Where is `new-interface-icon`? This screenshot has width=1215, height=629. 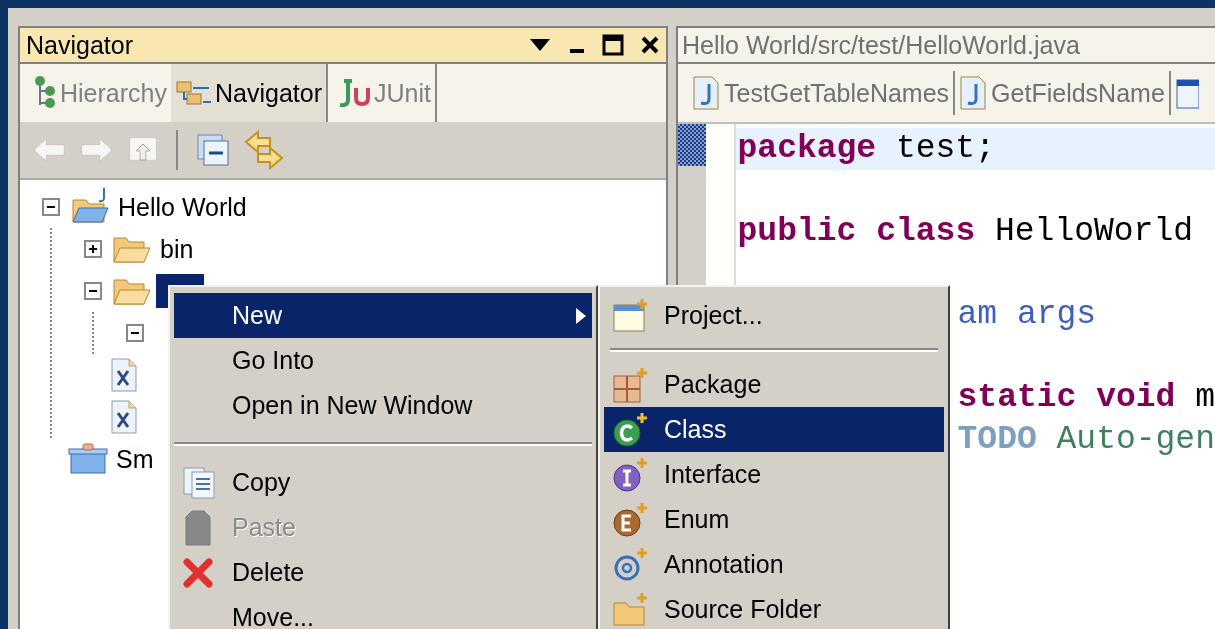 new-interface-icon is located at coordinates (631, 474).